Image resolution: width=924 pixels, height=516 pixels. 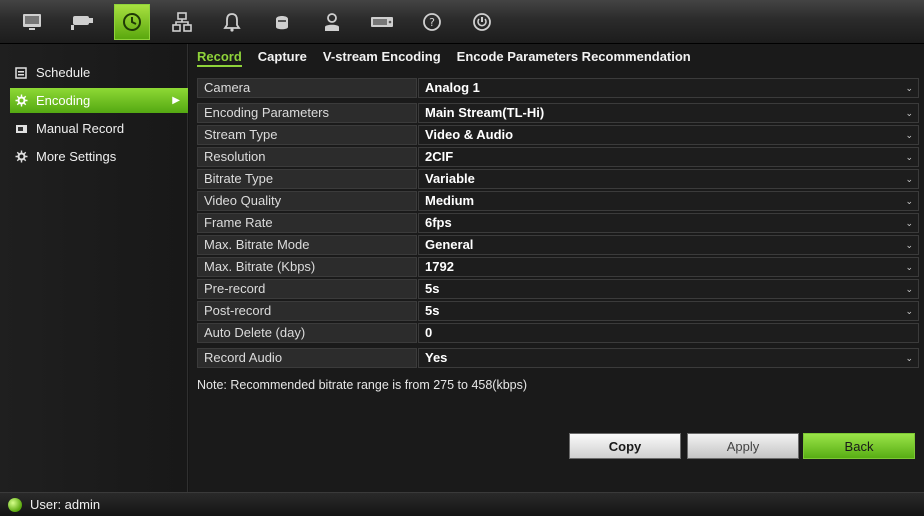 I want to click on field-label: Encoding Parameters, so click(x=307, y=113).